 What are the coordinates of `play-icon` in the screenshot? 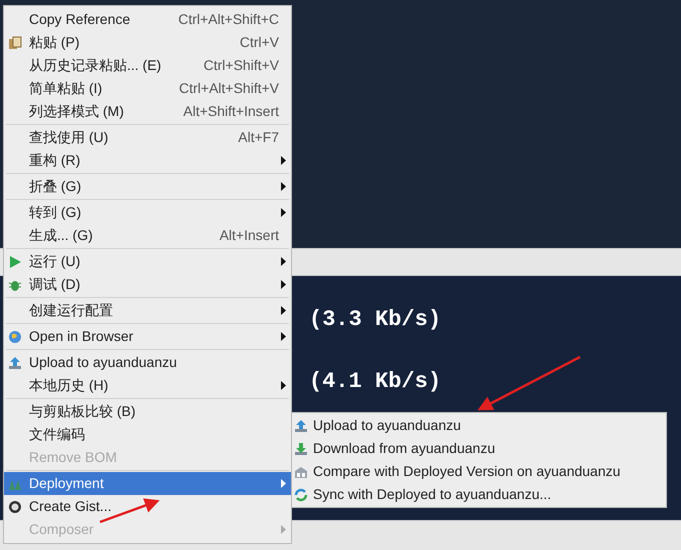 It's located at (15, 261).